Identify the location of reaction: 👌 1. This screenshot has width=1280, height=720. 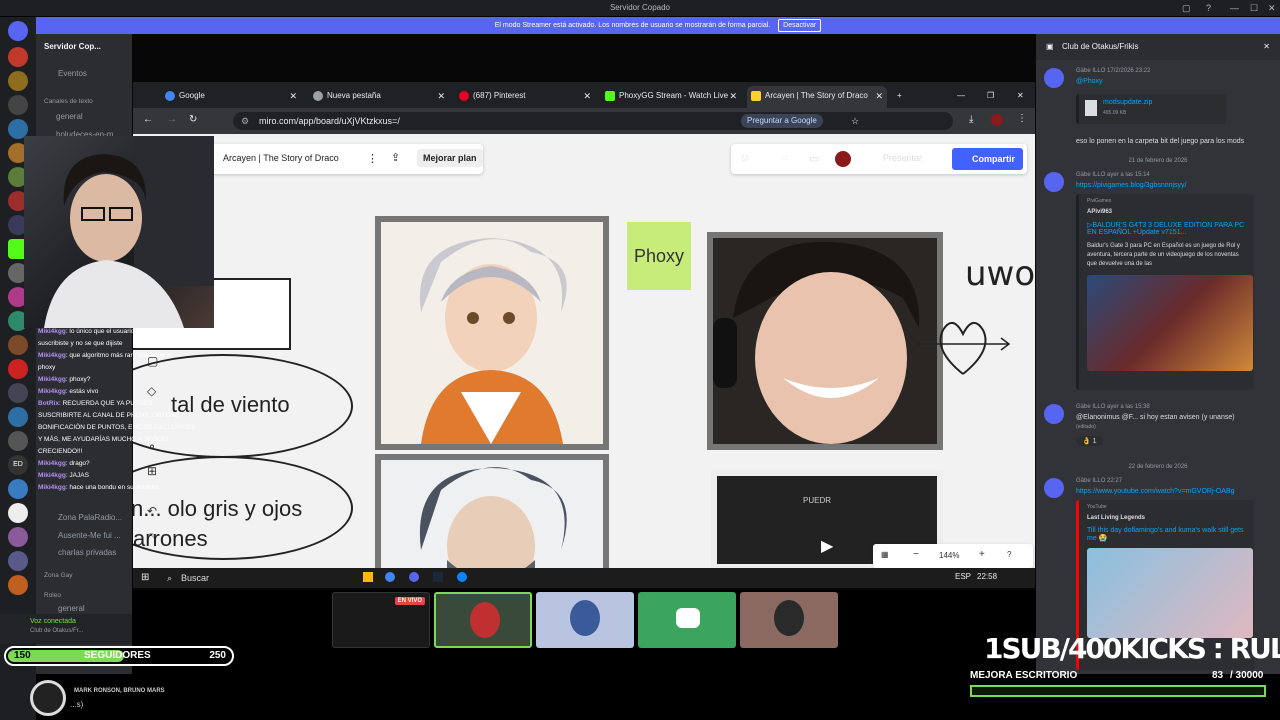
(1089, 441).